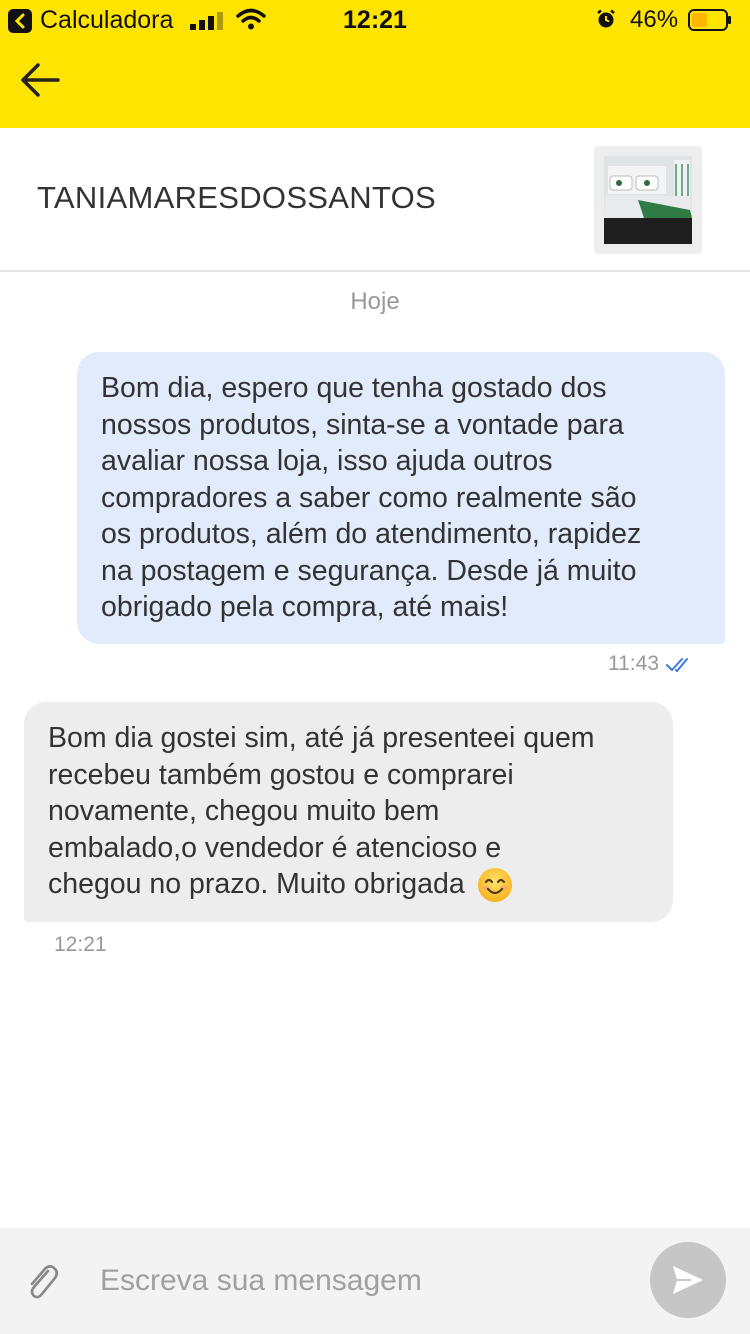  What do you see at coordinates (375, 20) in the screenshot?
I see `status-bar: Calculadora 12:21 46%` at bounding box center [375, 20].